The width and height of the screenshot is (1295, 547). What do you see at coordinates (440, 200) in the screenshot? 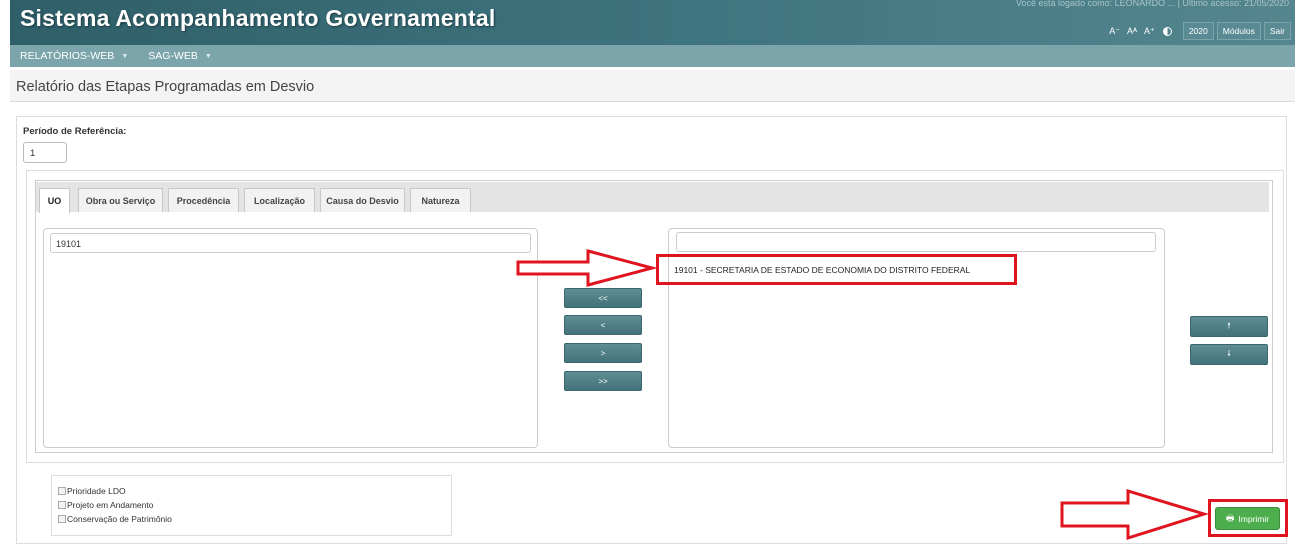
I see `tab-natureza: Natureza` at bounding box center [440, 200].